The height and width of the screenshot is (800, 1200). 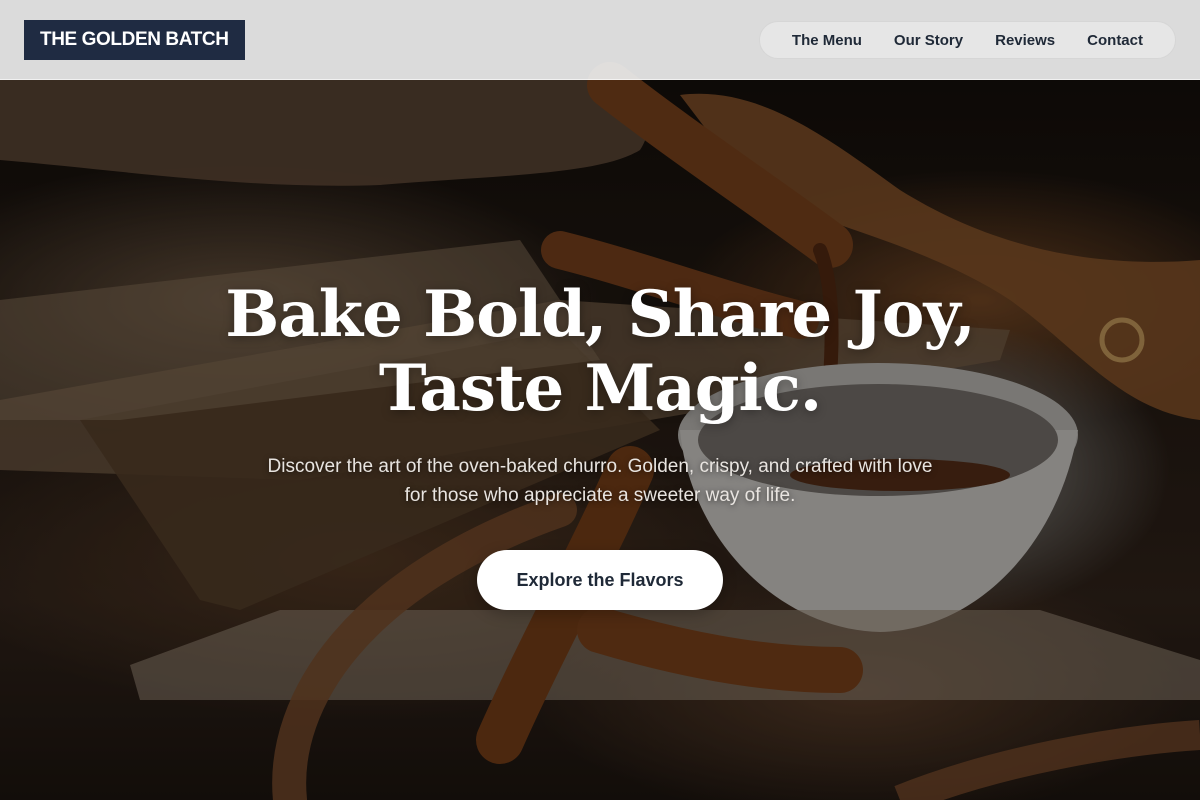 What do you see at coordinates (600, 351) in the screenshot?
I see `hero-headline: Bake Bold, Share Joy, Taste Magic.` at bounding box center [600, 351].